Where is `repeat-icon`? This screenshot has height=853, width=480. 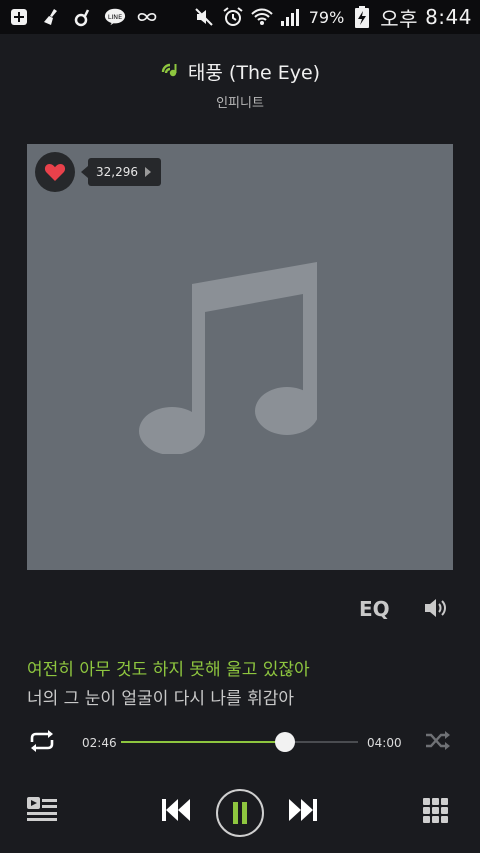 repeat-icon is located at coordinates (42, 741).